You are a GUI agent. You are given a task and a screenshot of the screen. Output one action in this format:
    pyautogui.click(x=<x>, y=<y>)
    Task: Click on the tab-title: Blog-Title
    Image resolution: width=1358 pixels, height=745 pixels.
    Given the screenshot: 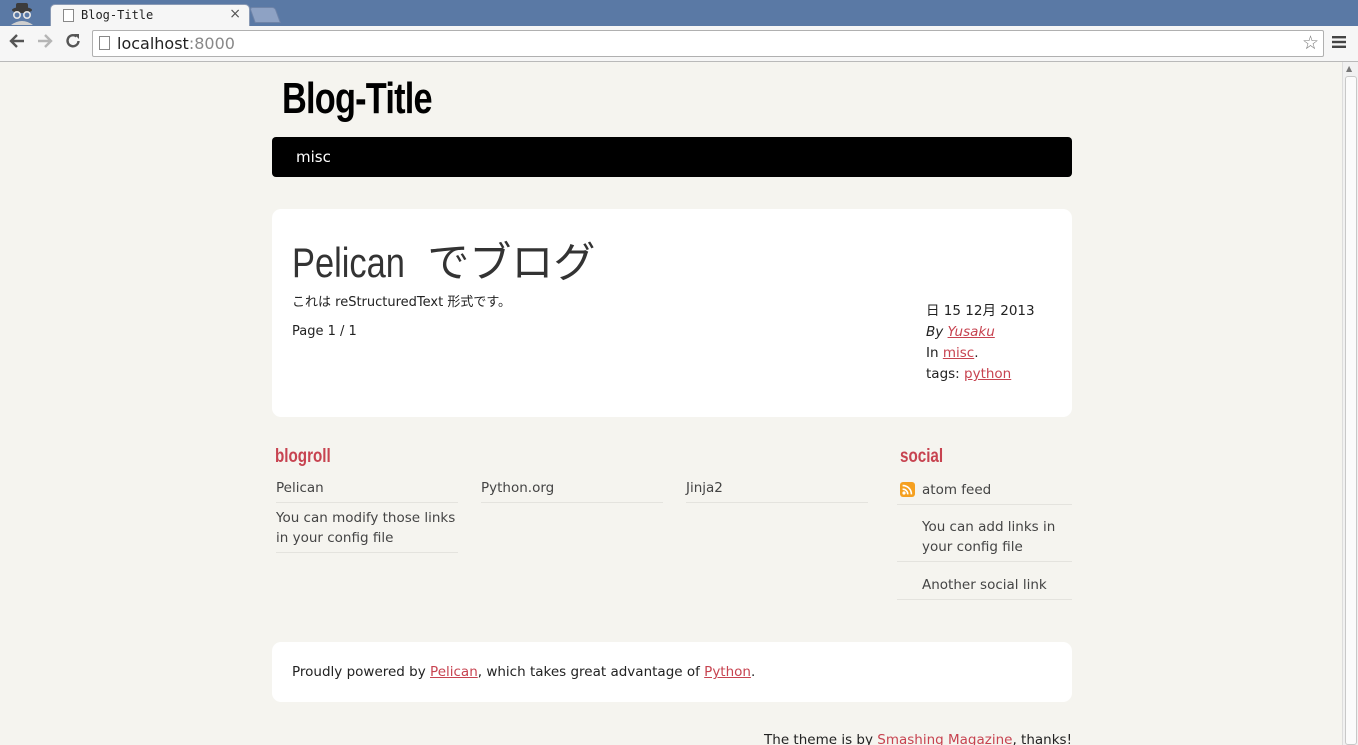 What is the action you would take?
    pyautogui.click(x=117, y=15)
    